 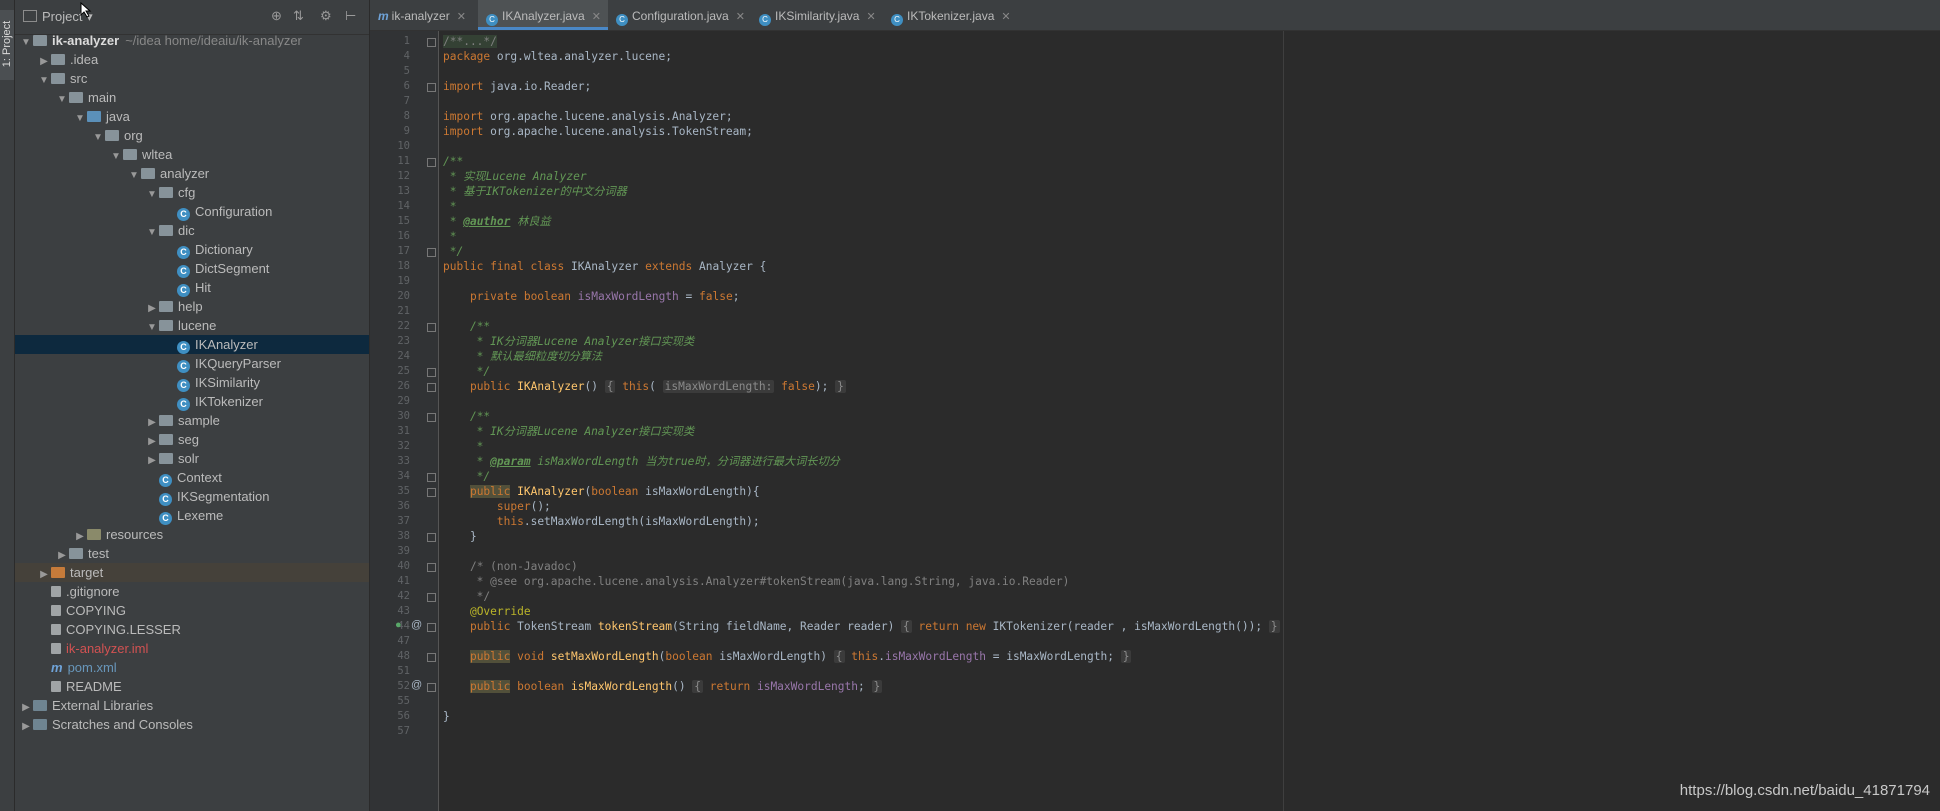 I want to click on tree-node-test: ▶ test, so click(x=192, y=553).